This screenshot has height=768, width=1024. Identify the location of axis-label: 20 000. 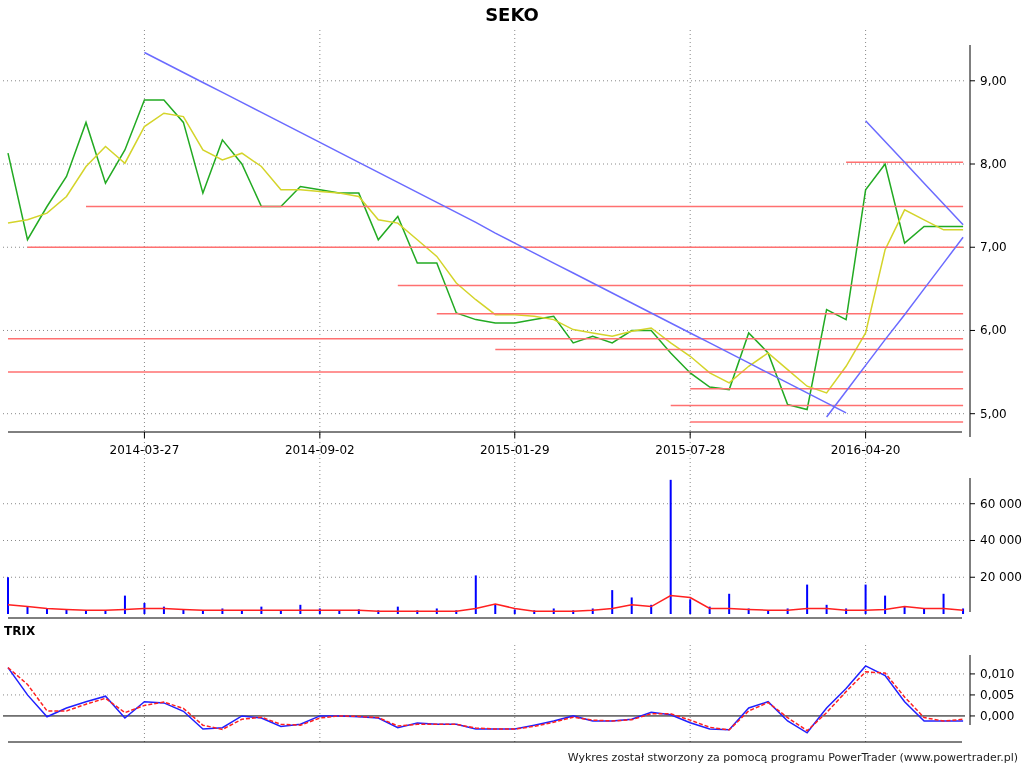
(1001, 577).